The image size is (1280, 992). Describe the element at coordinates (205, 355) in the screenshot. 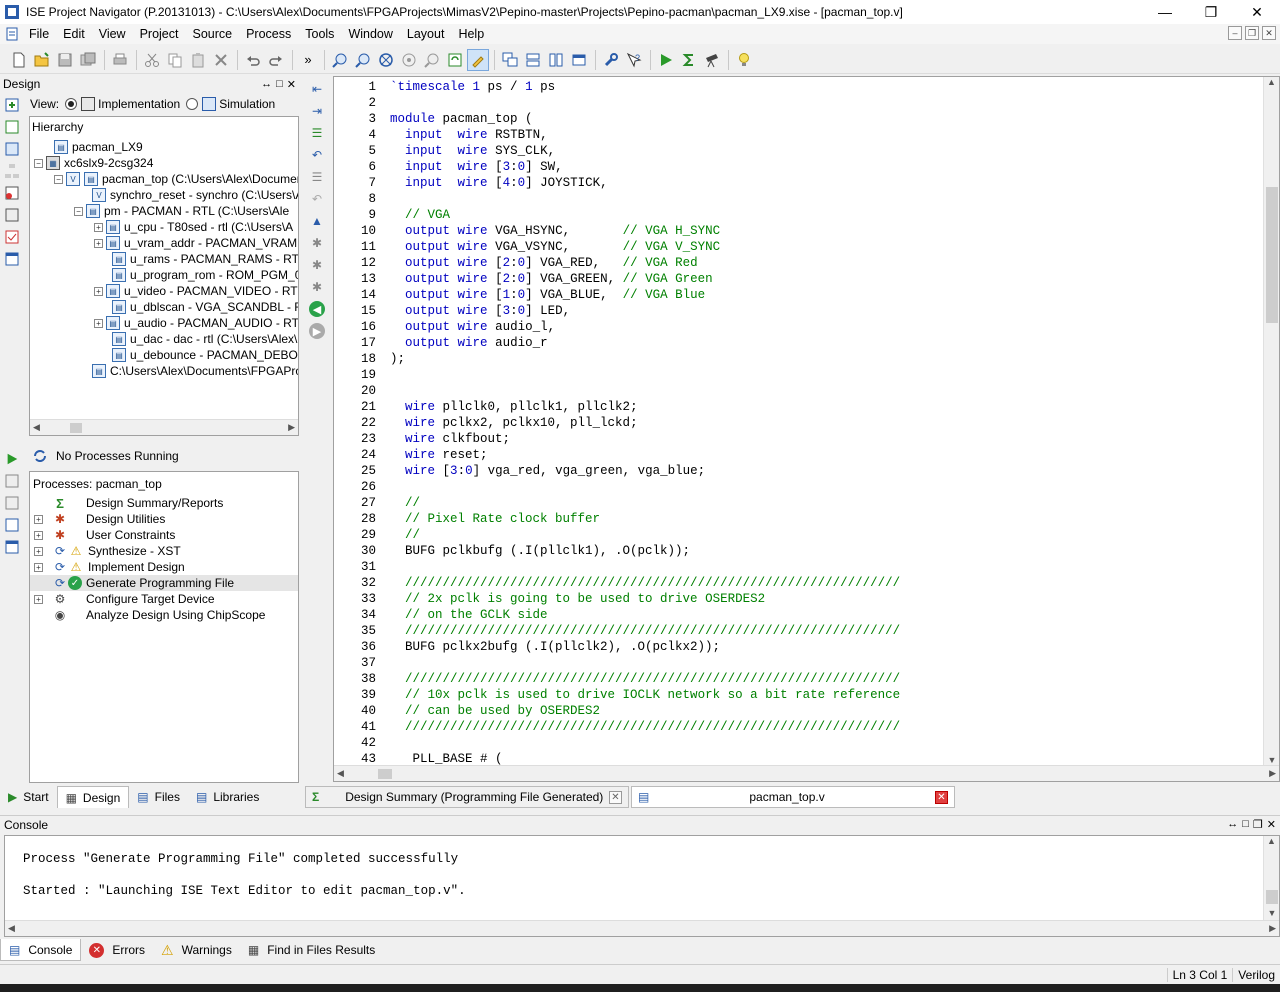

I see `tree-item-u-debounce: ▤ u_debounce - PACMAN_DEBOU` at that location.